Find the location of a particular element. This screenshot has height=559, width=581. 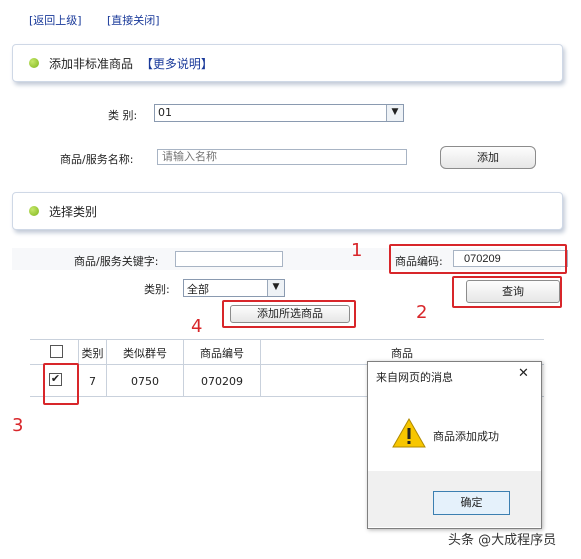

highlight-add-selected is located at coordinates (289, 314).